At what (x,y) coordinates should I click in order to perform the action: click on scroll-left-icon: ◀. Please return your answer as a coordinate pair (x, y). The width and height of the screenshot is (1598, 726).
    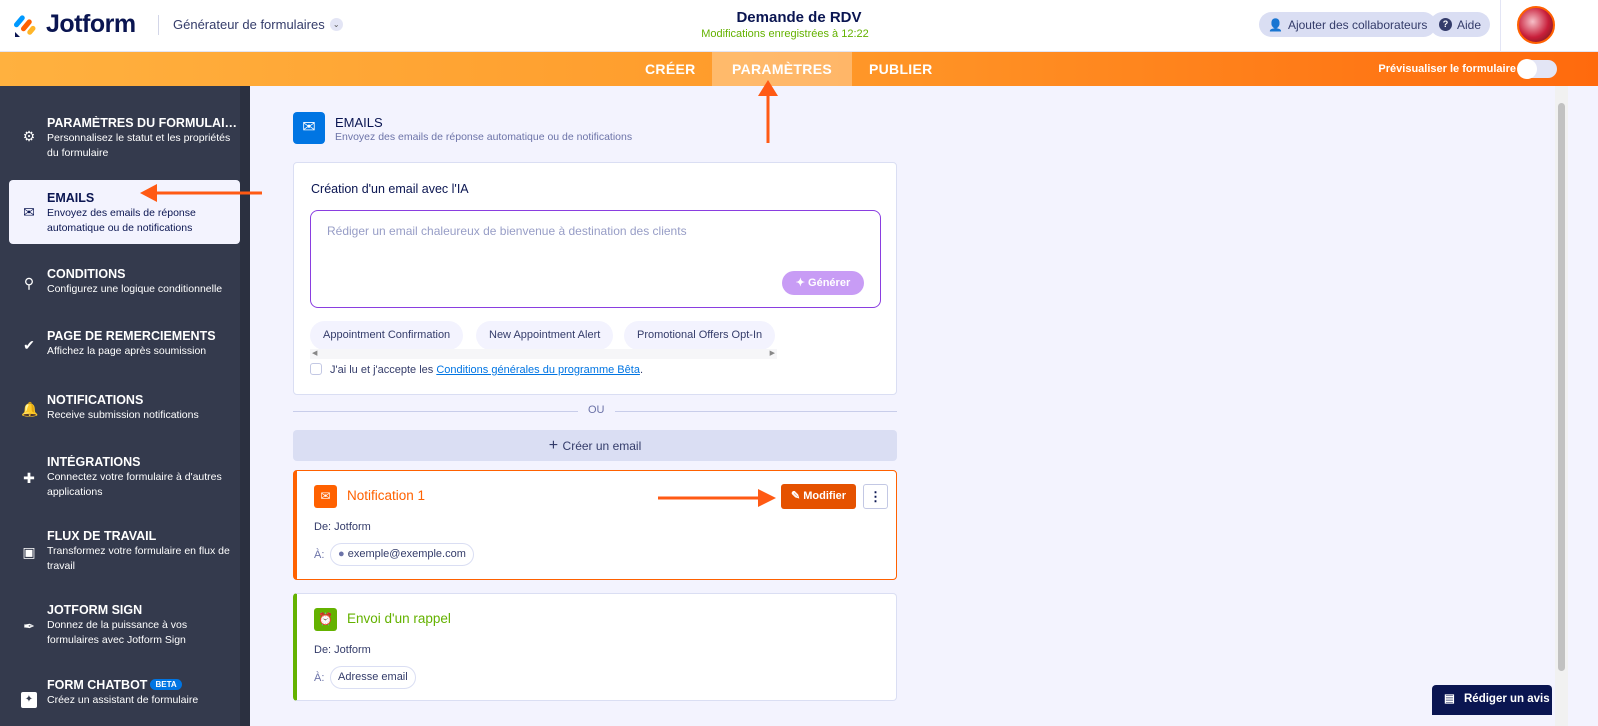
    Looking at the image, I should click on (315, 353).